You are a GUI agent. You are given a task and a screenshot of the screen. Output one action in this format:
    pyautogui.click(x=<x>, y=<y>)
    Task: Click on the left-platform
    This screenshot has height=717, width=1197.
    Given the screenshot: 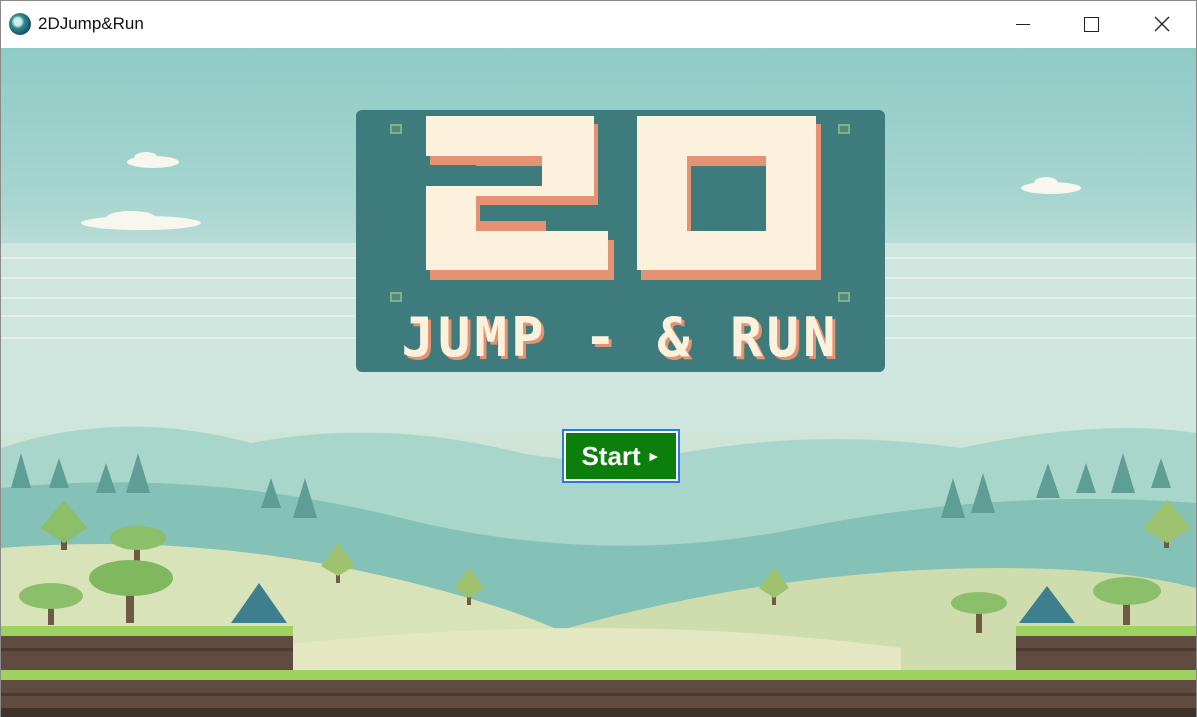 What is the action you would take?
    pyautogui.click(x=147, y=648)
    